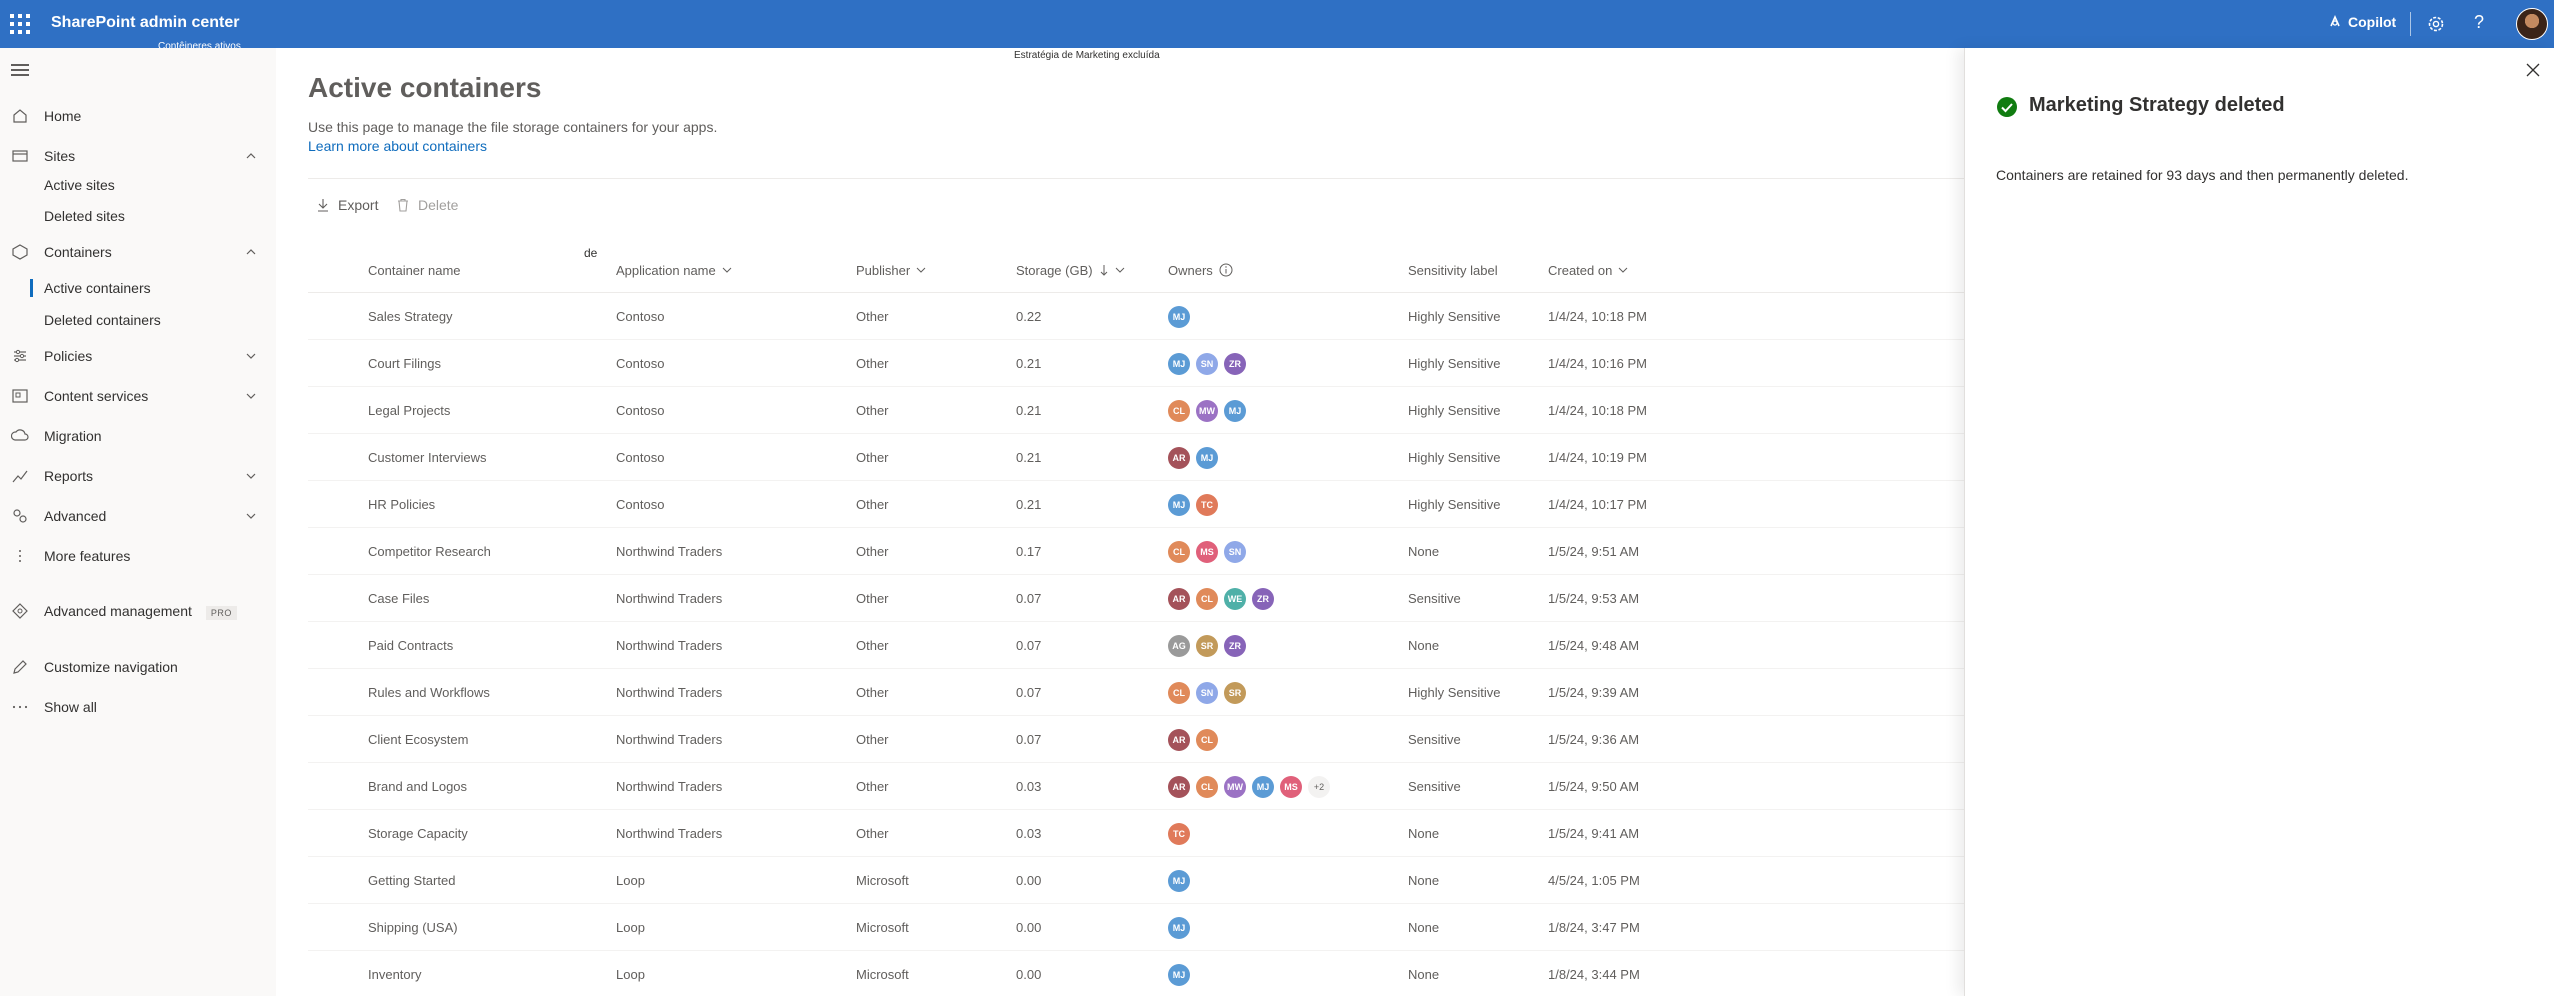 The image size is (2554, 996). What do you see at coordinates (20, 24) in the screenshot?
I see `app-launcher-icon` at bounding box center [20, 24].